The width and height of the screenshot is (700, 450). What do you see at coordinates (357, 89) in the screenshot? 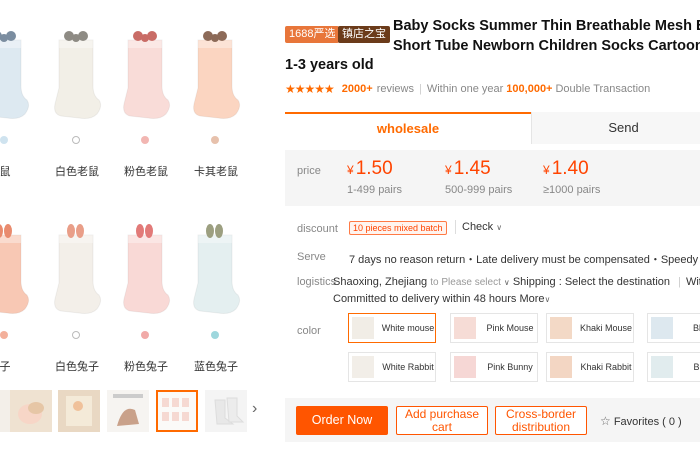
I see `review-count: 2000+` at bounding box center [357, 89].